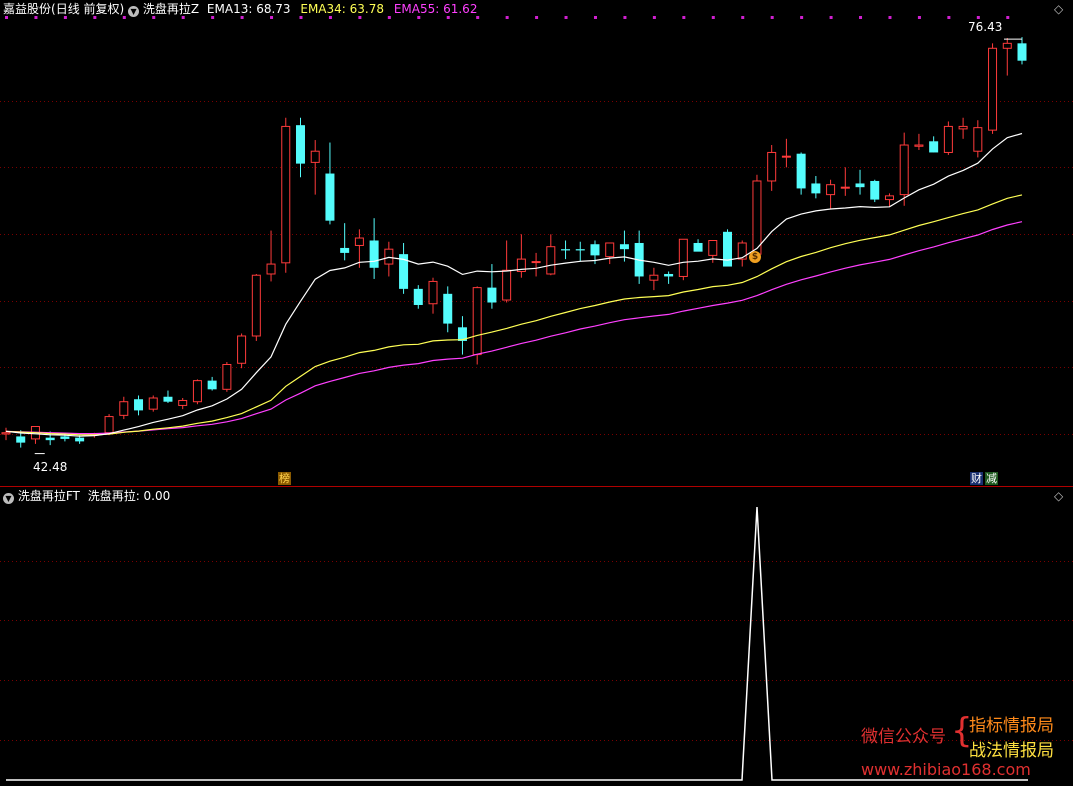 Image resolution: width=1073 pixels, height=786 pixels. Describe the element at coordinates (27, 9) in the screenshot. I see `stock-name: 嘉益股份` at that location.